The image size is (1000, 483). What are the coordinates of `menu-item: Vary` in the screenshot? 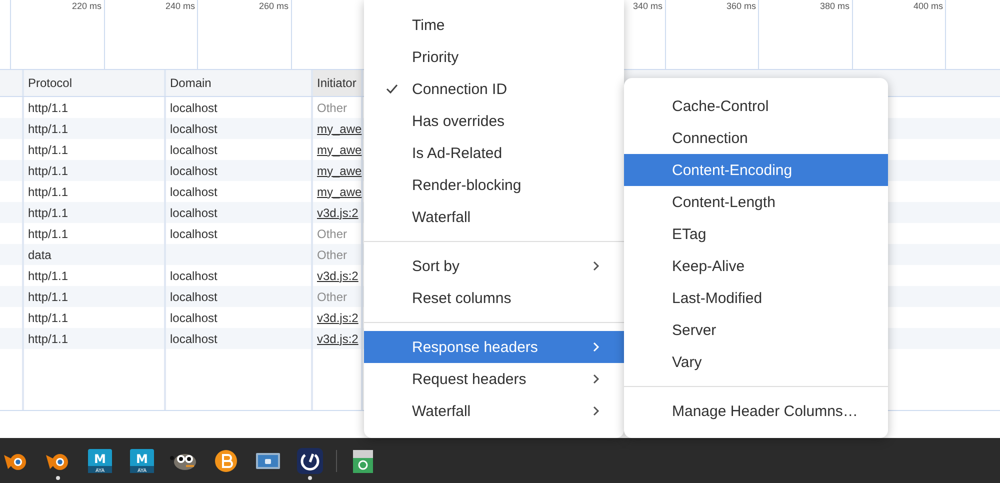 It's located at (756, 362).